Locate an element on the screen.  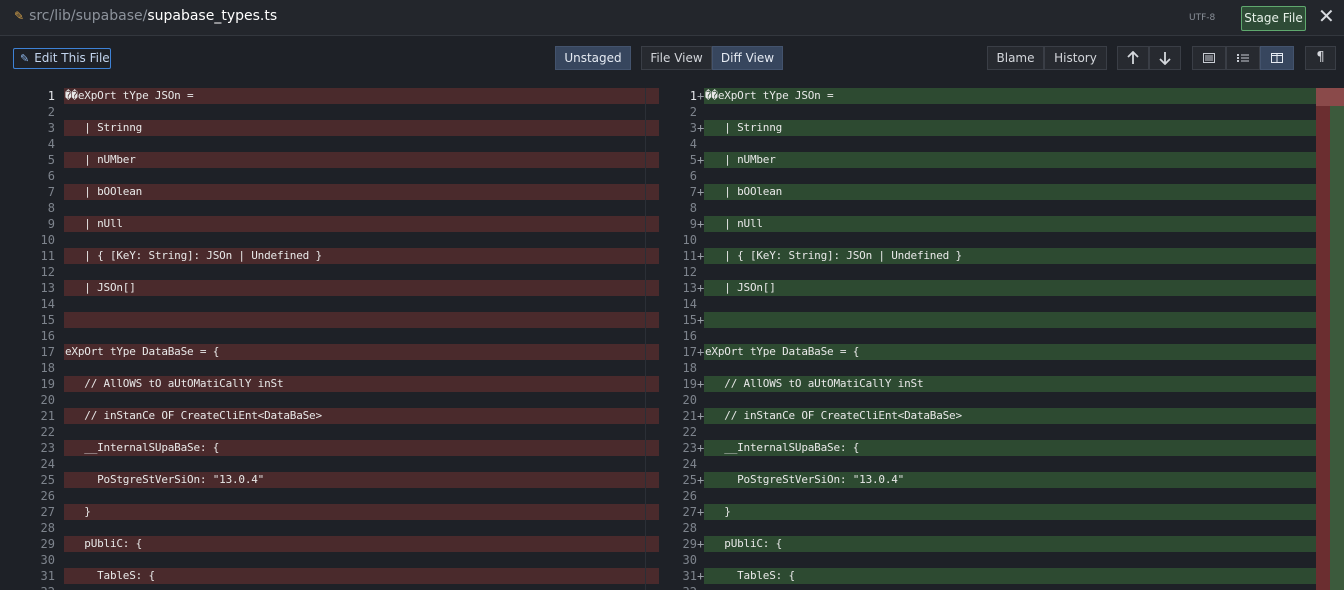
diff-line: 3 + | Strinng is located at coordinates (998, 128).